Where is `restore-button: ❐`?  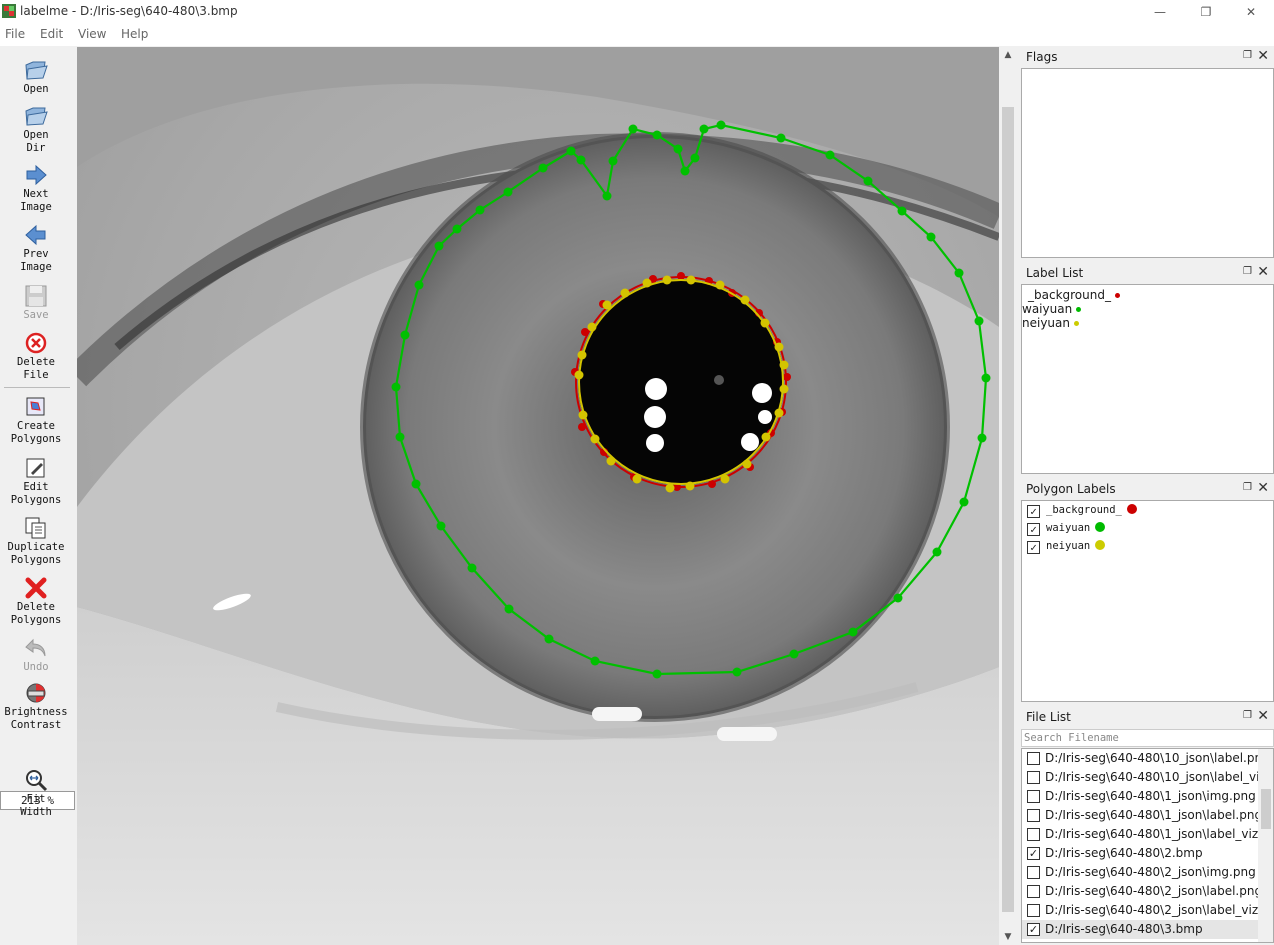
restore-button: ❐ is located at coordinates (1206, 12).